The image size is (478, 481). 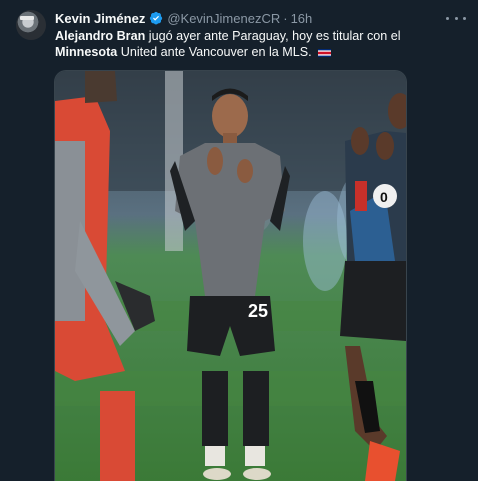 What do you see at coordinates (384, 197) in the screenshot?
I see `jersey-number-right: 0` at bounding box center [384, 197].